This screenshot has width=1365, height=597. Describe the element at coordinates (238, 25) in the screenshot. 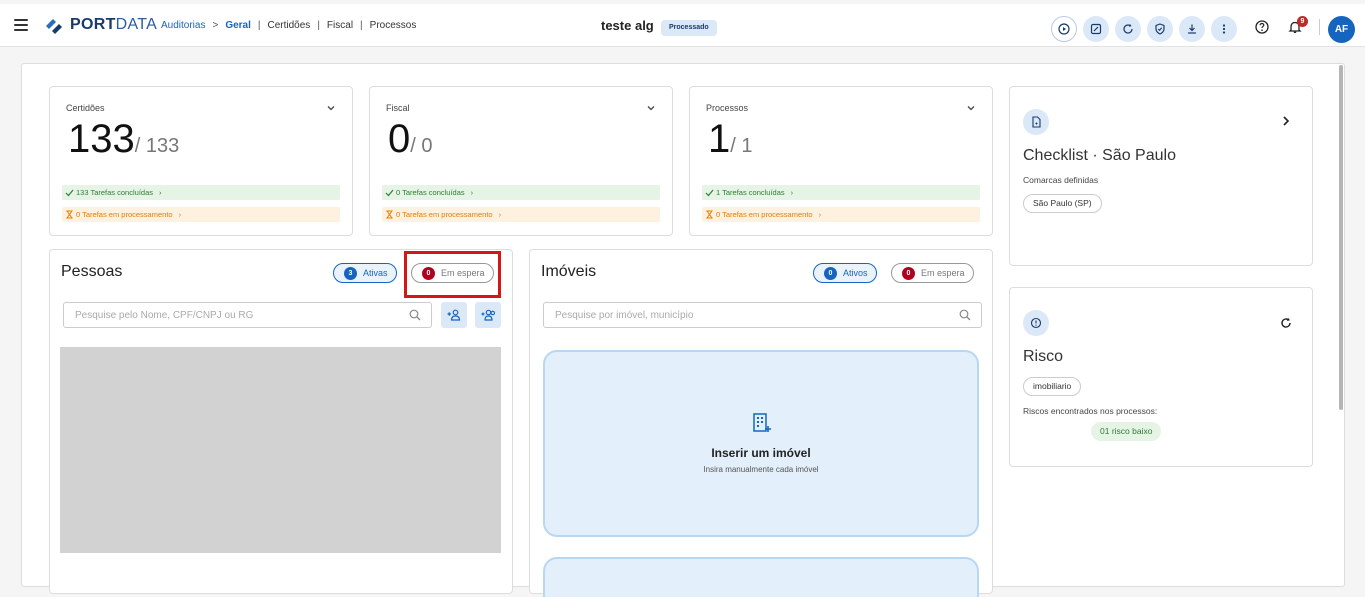

I see `breadcrumb-geral: Geral` at that location.